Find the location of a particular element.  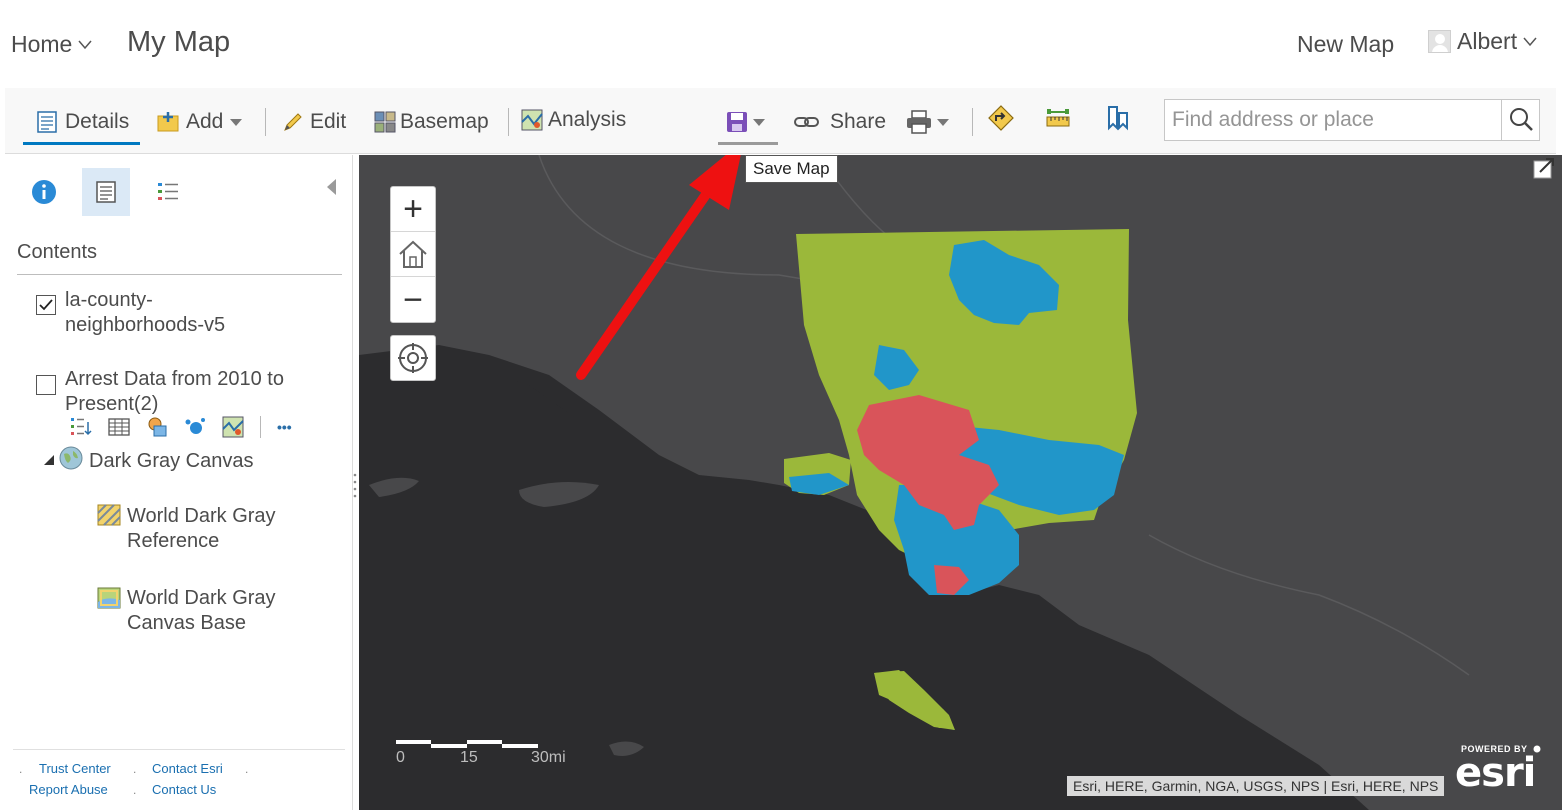

print-button is located at coordinates (928, 122).